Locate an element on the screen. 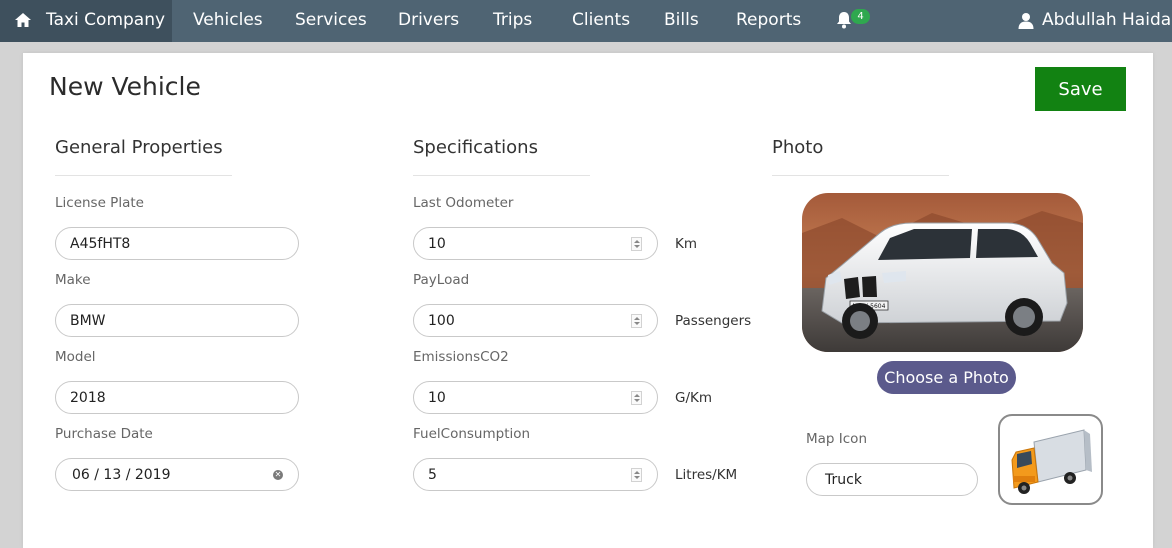  emissions-unit: G/Km is located at coordinates (694, 398).